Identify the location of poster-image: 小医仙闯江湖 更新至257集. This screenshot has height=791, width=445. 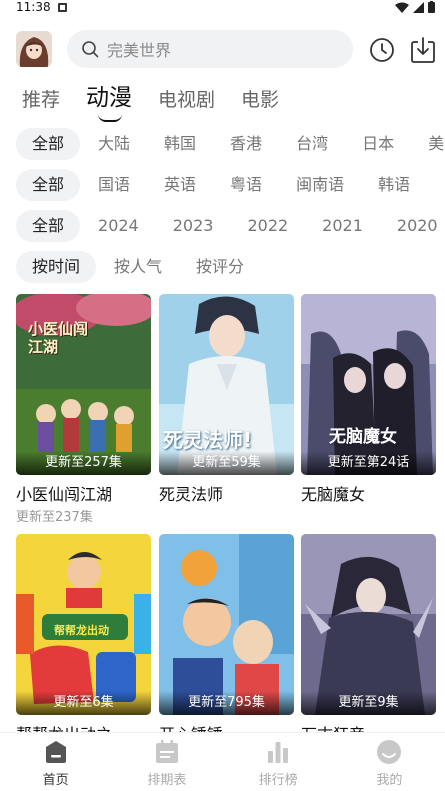
(83, 384).